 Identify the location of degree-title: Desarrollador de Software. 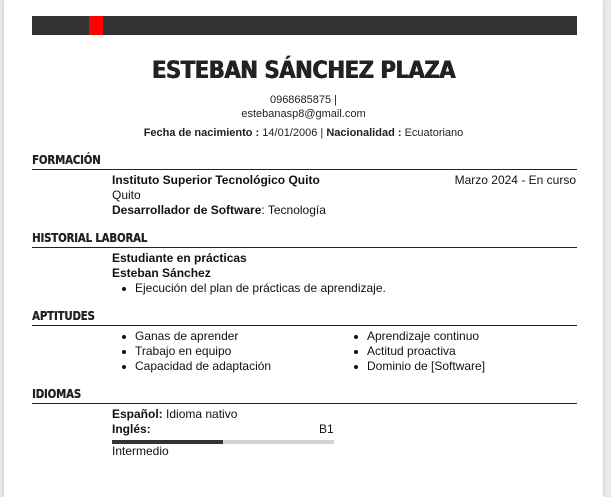
(187, 210).